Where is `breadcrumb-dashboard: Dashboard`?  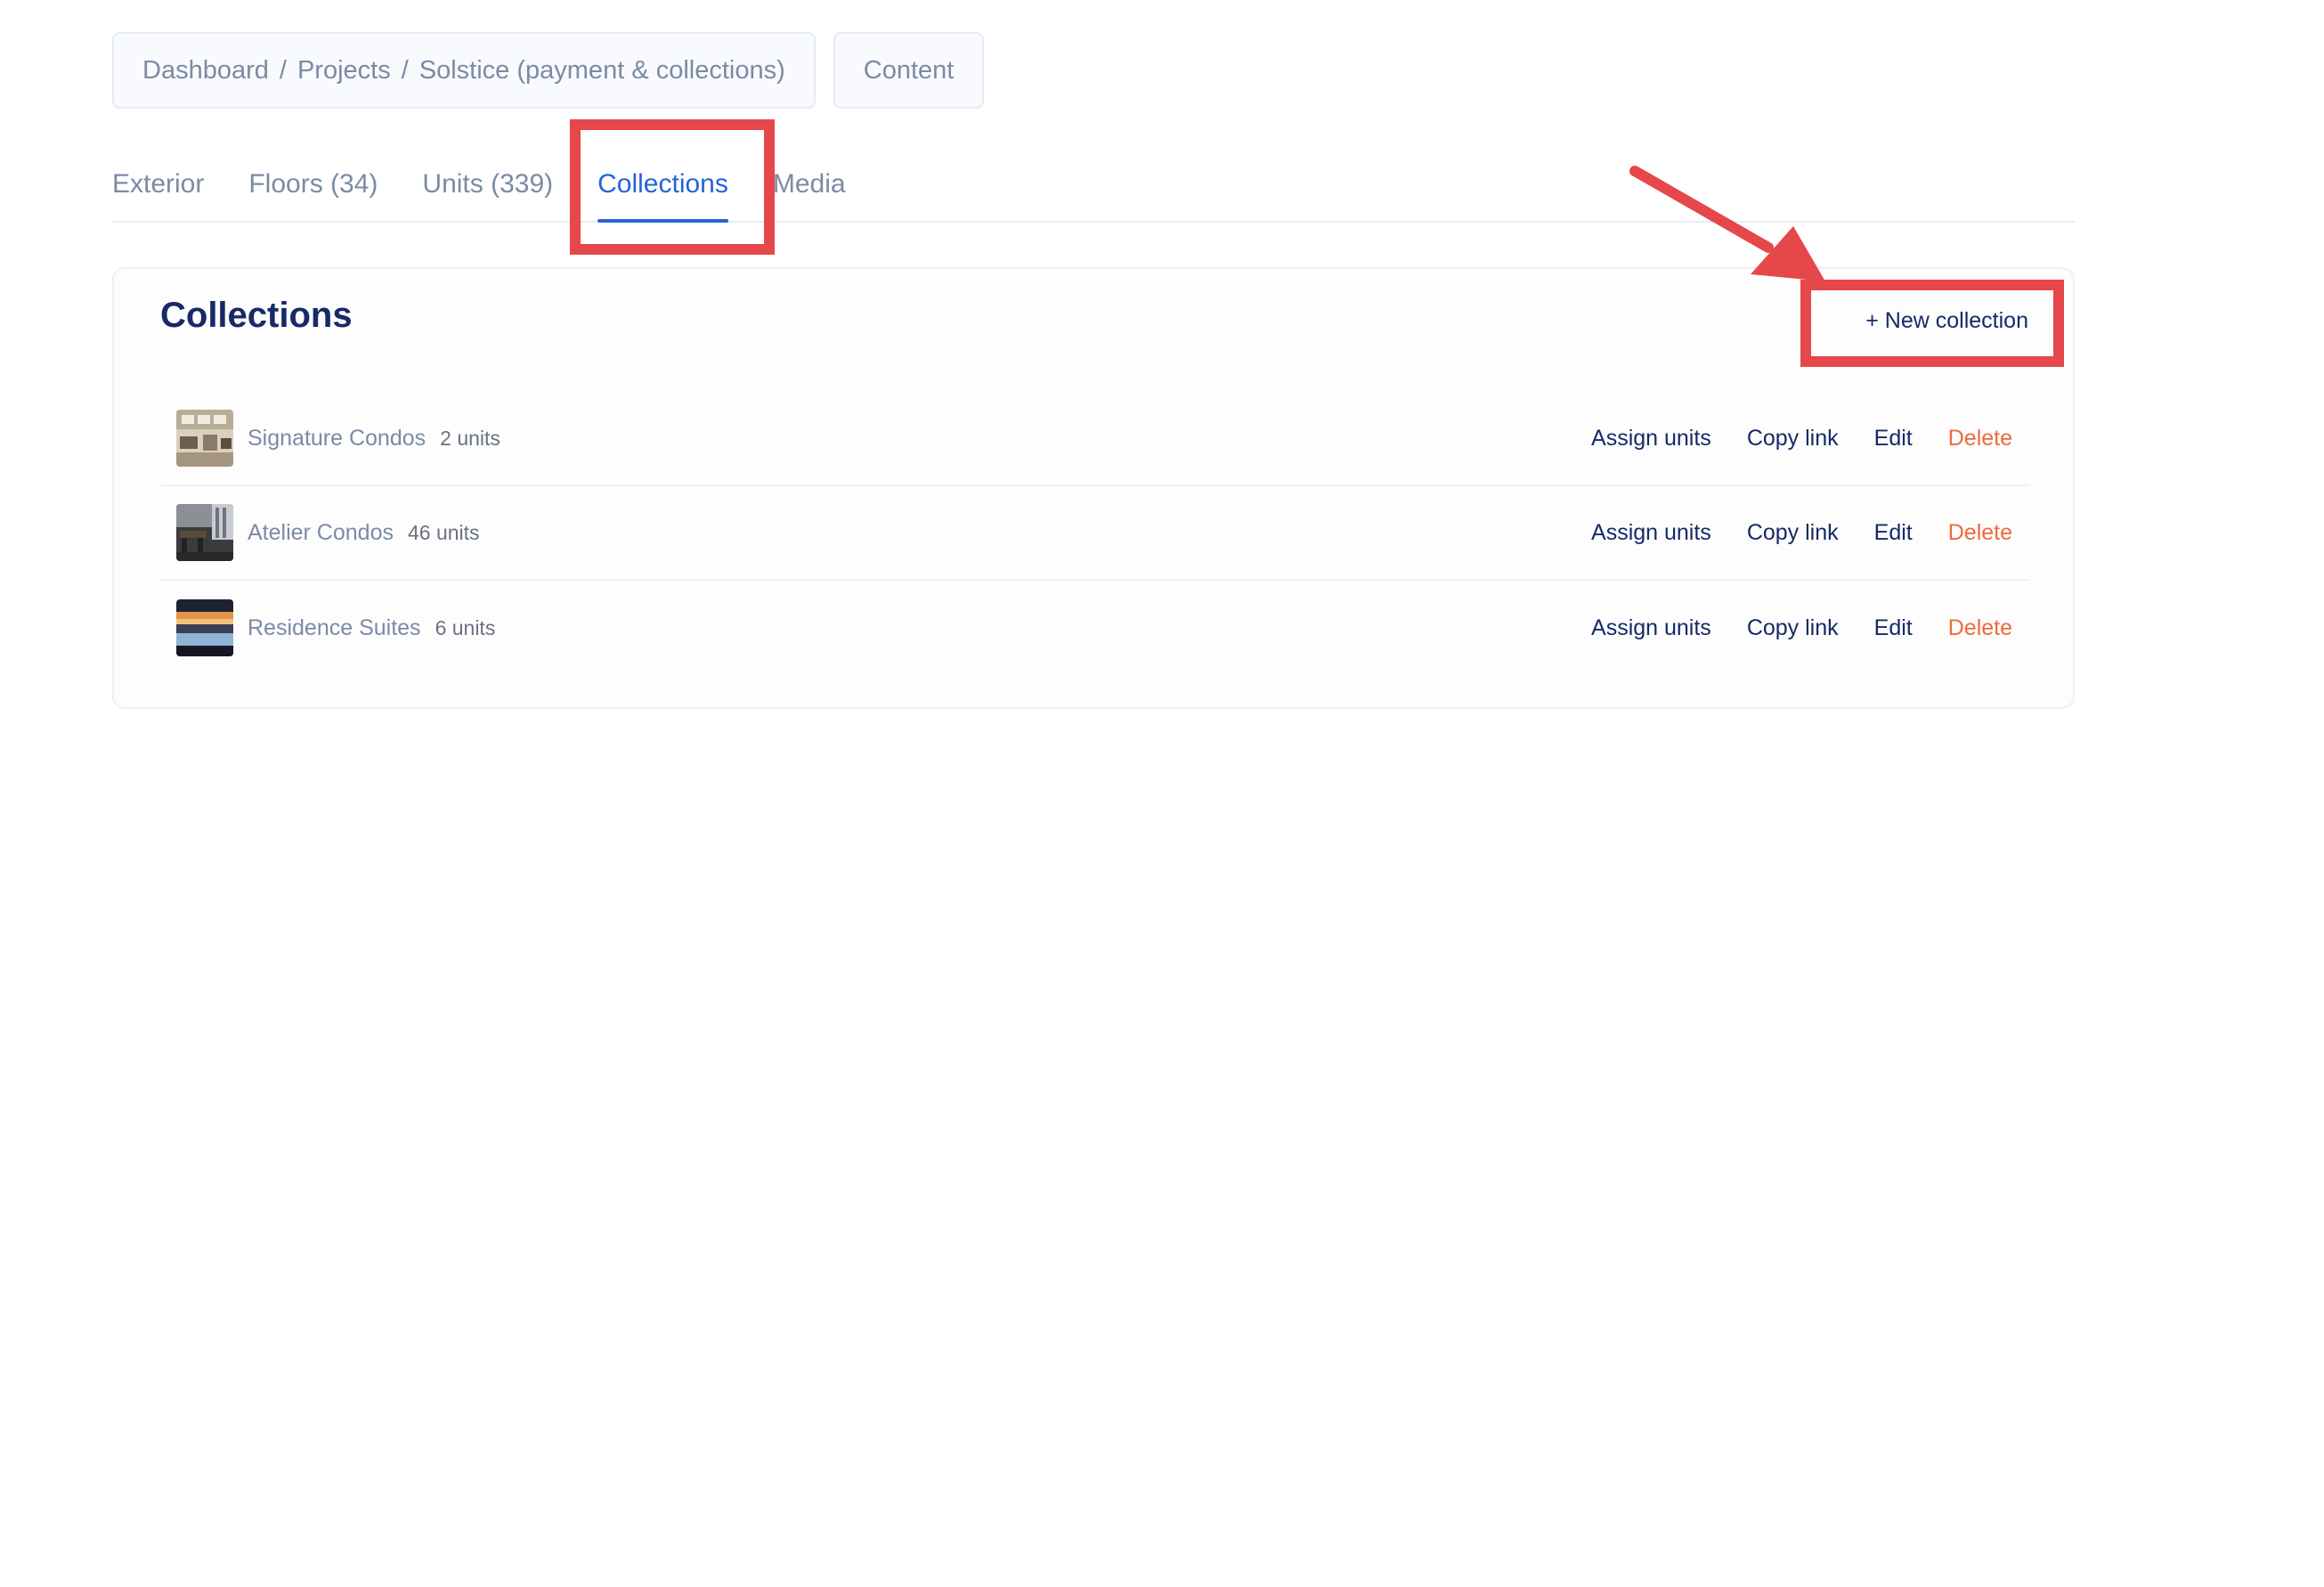 breadcrumb-dashboard: Dashboard is located at coordinates (206, 70).